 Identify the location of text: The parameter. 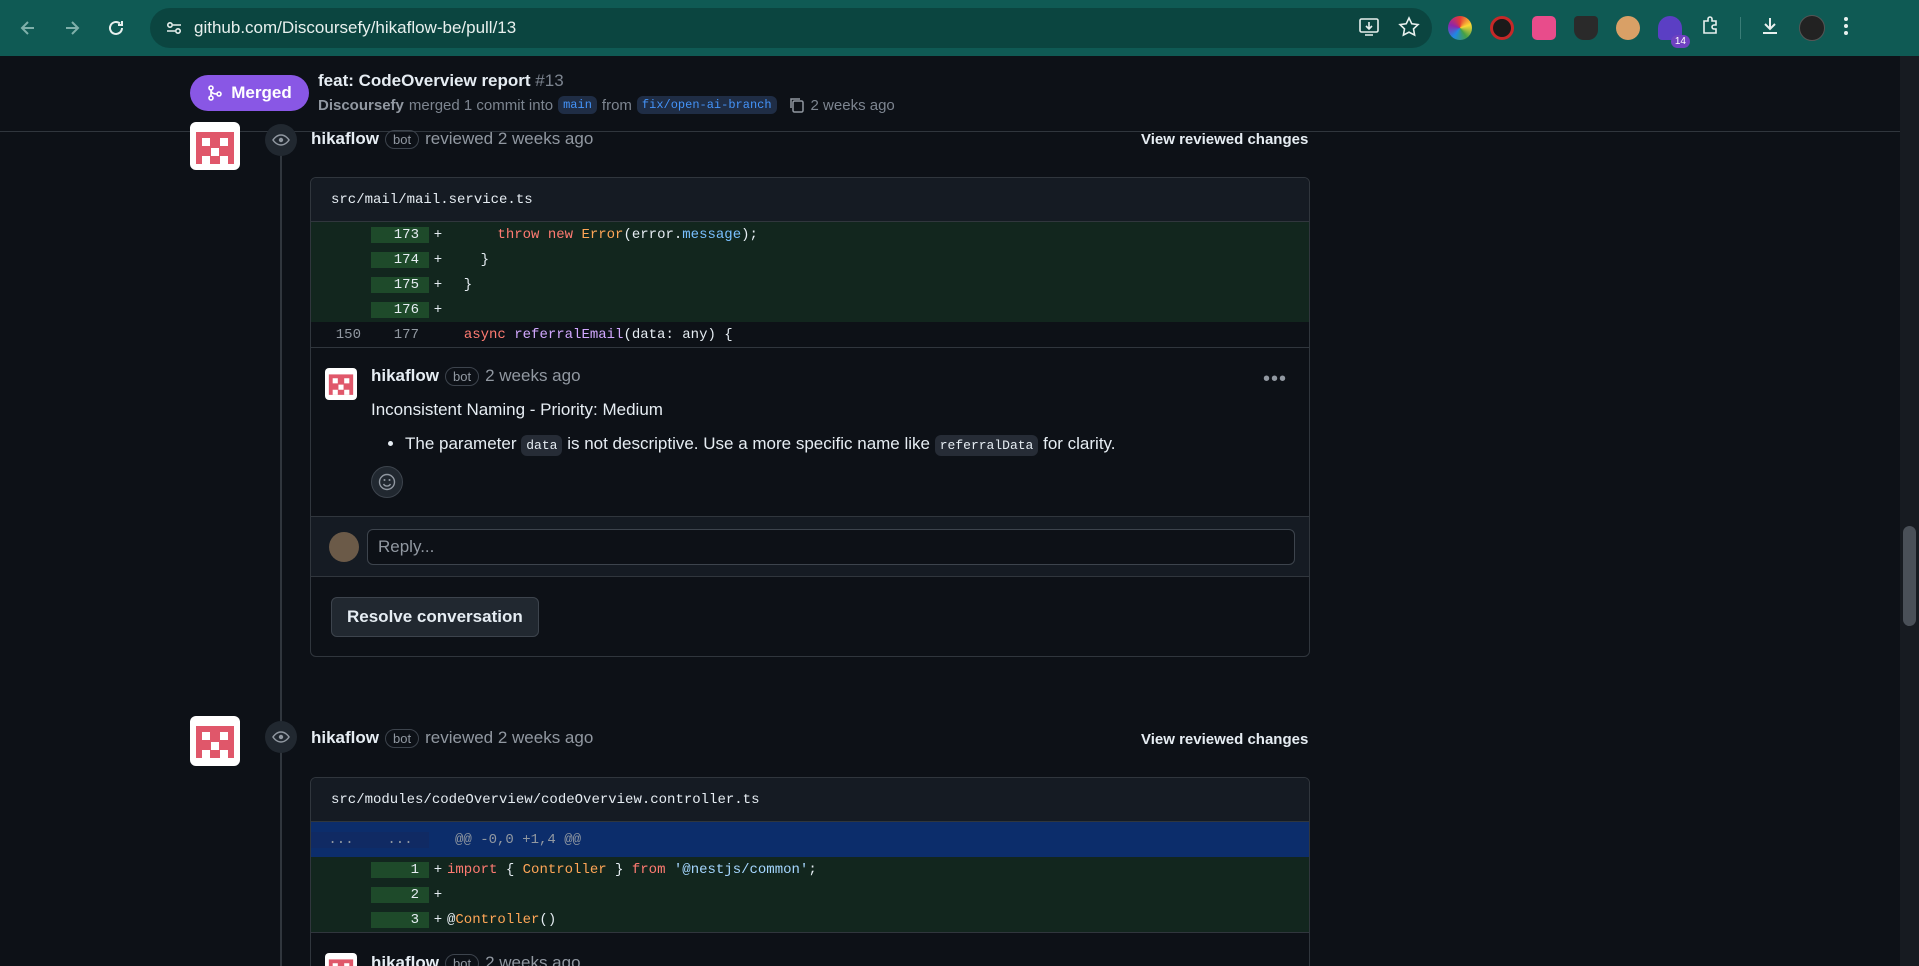
(461, 443).